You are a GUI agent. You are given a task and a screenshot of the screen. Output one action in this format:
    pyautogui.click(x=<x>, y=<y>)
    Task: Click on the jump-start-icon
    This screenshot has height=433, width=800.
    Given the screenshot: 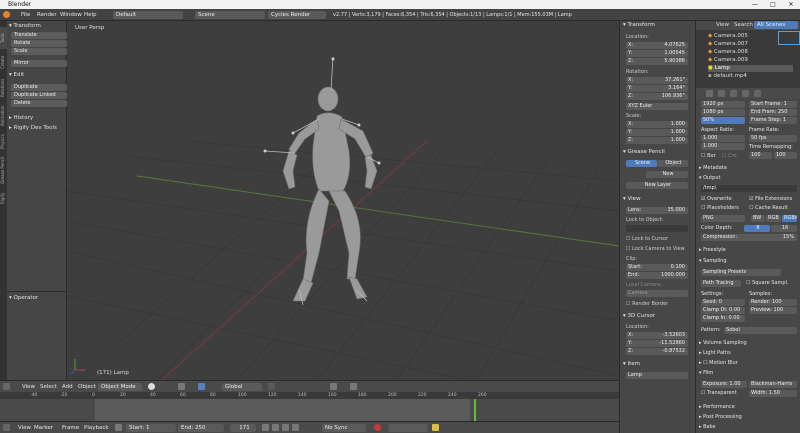 What is the action you would take?
    pyautogui.click(x=265, y=427)
    